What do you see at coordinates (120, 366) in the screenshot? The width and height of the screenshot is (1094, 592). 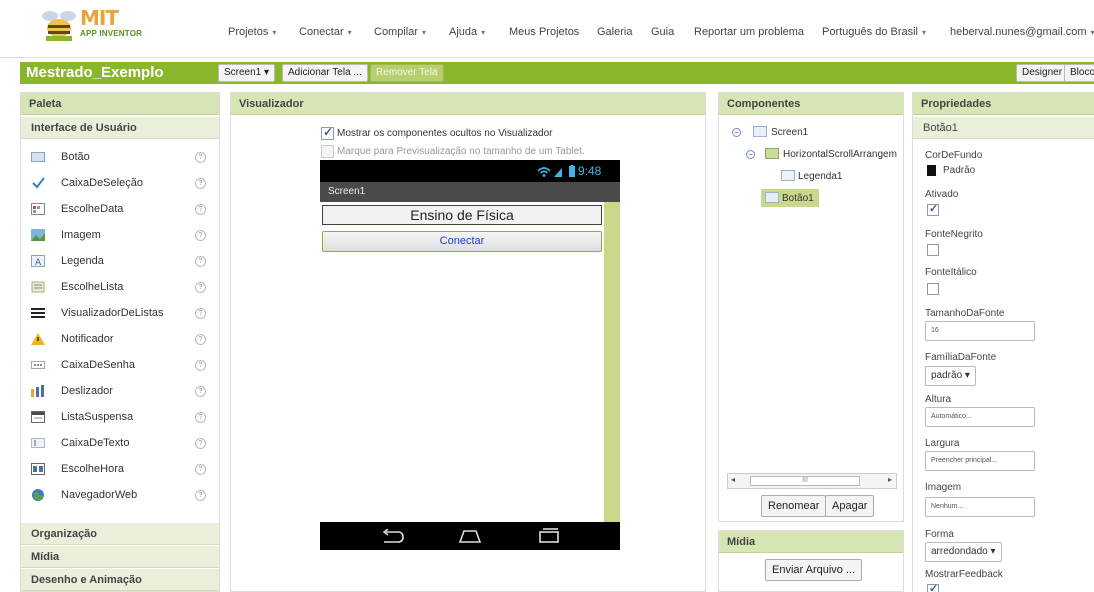 I see `palette-item-passwordbox: CaixaDeSenha ?` at bounding box center [120, 366].